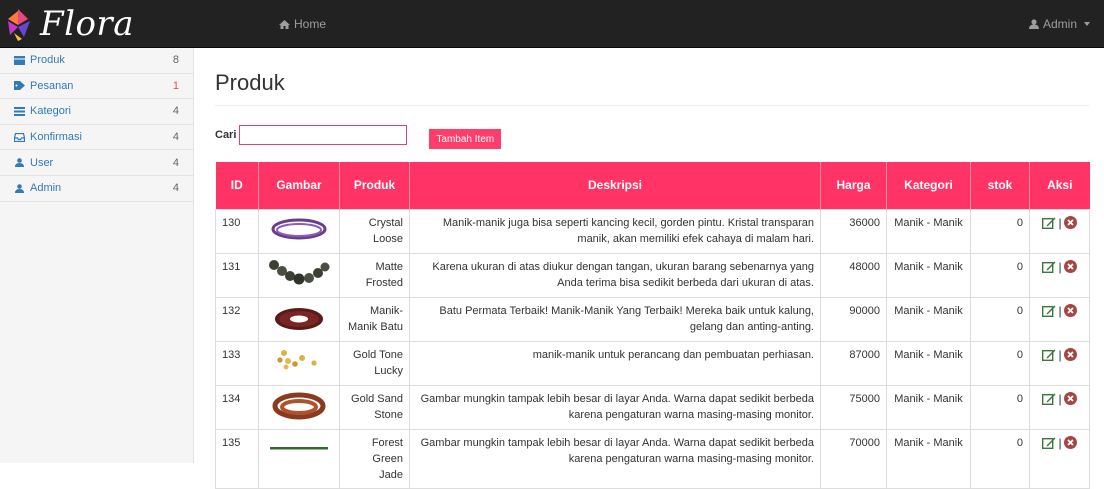 The width and height of the screenshot is (1104, 489). I want to click on nav-home-label: Home, so click(310, 24).